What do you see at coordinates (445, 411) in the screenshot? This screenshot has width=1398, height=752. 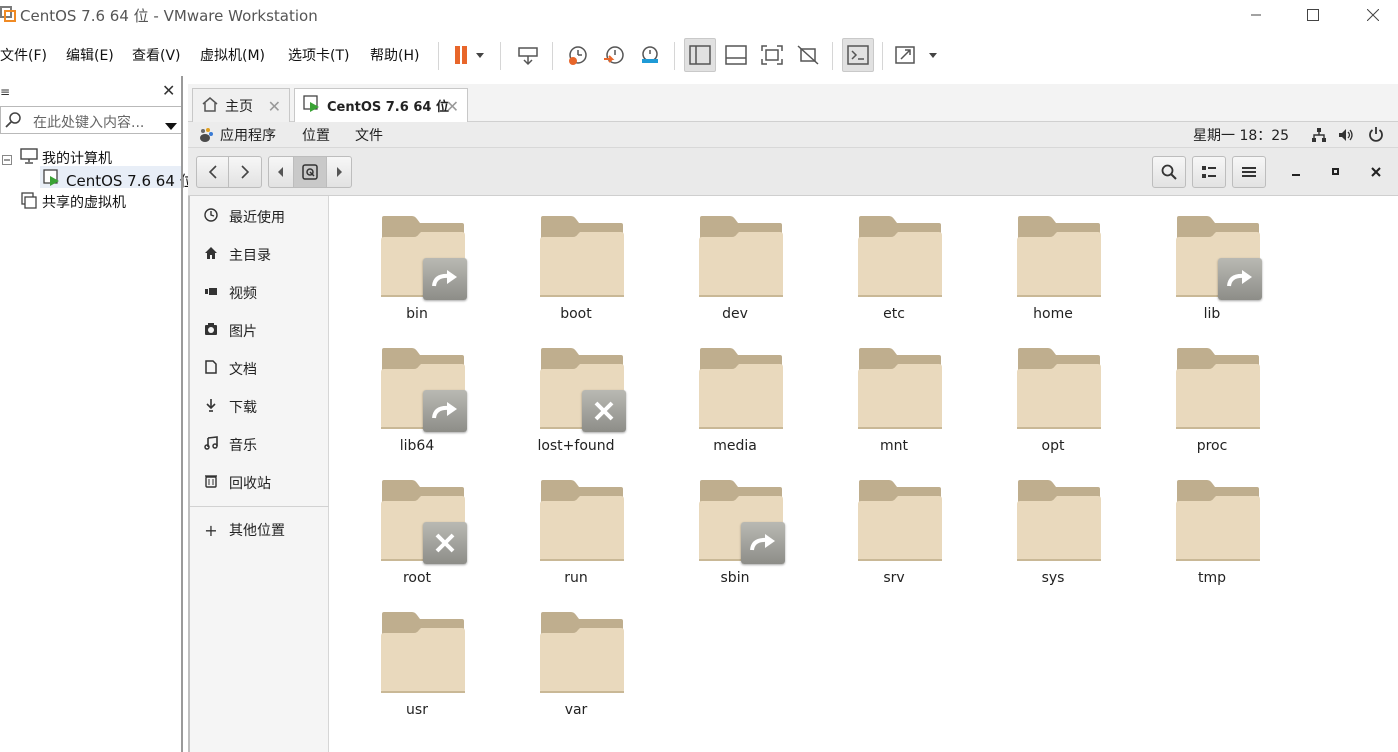 I see `symlink-emblem-icon` at bounding box center [445, 411].